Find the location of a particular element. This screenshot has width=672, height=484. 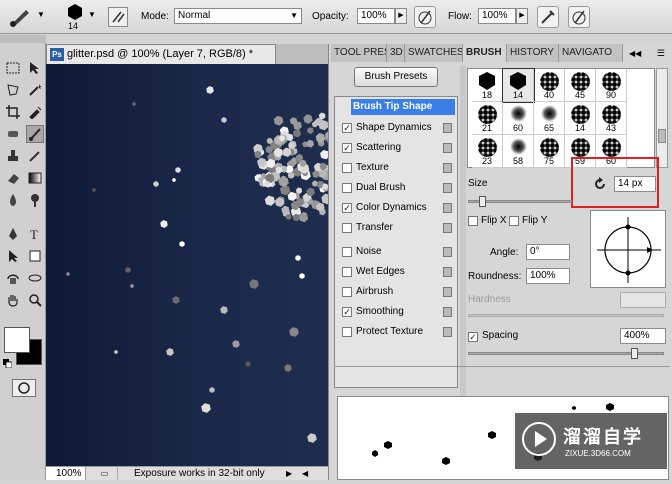

size-slider-thumb is located at coordinates (482, 201).